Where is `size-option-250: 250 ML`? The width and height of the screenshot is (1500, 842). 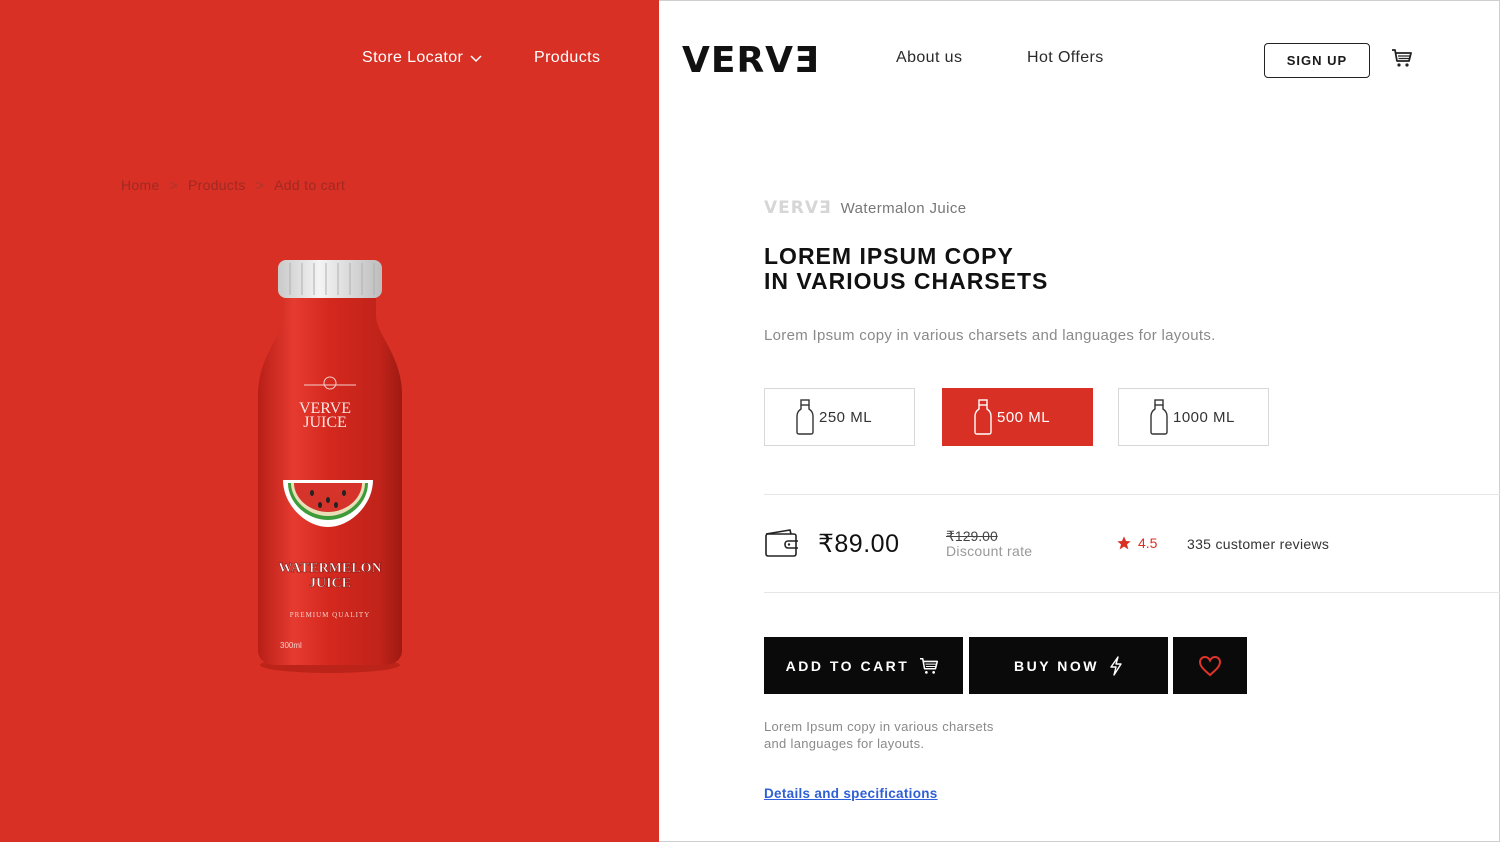 size-option-250: 250 ML is located at coordinates (839, 417).